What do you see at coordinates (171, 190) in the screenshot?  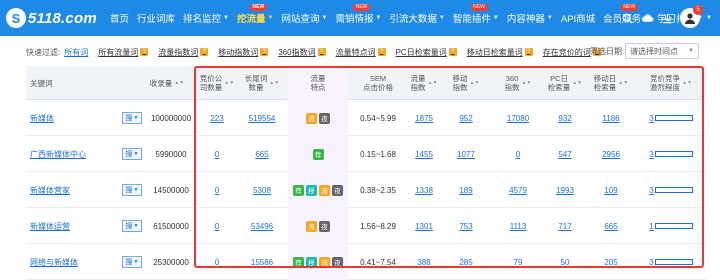 I see `collect-value: 14500000` at bounding box center [171, 190].